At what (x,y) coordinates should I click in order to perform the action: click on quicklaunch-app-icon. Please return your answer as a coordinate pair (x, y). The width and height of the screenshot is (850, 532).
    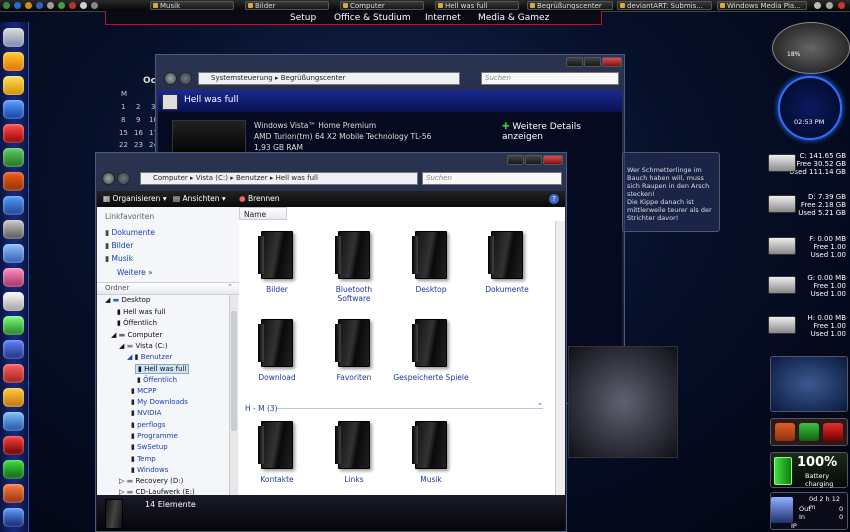
    Looking at the image, I should click on (83, 5).